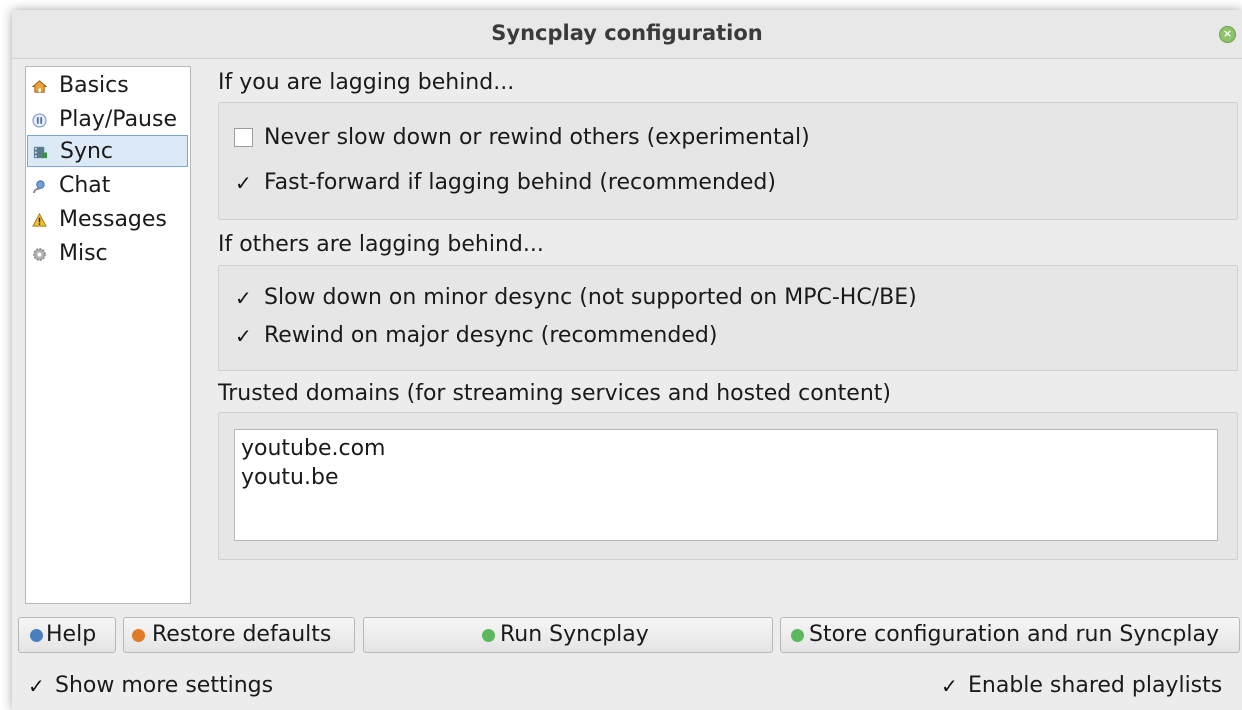  Describe the element at coordinates (113, 219) in the screenshot. I see `nav-item-label: Messages` at that location.